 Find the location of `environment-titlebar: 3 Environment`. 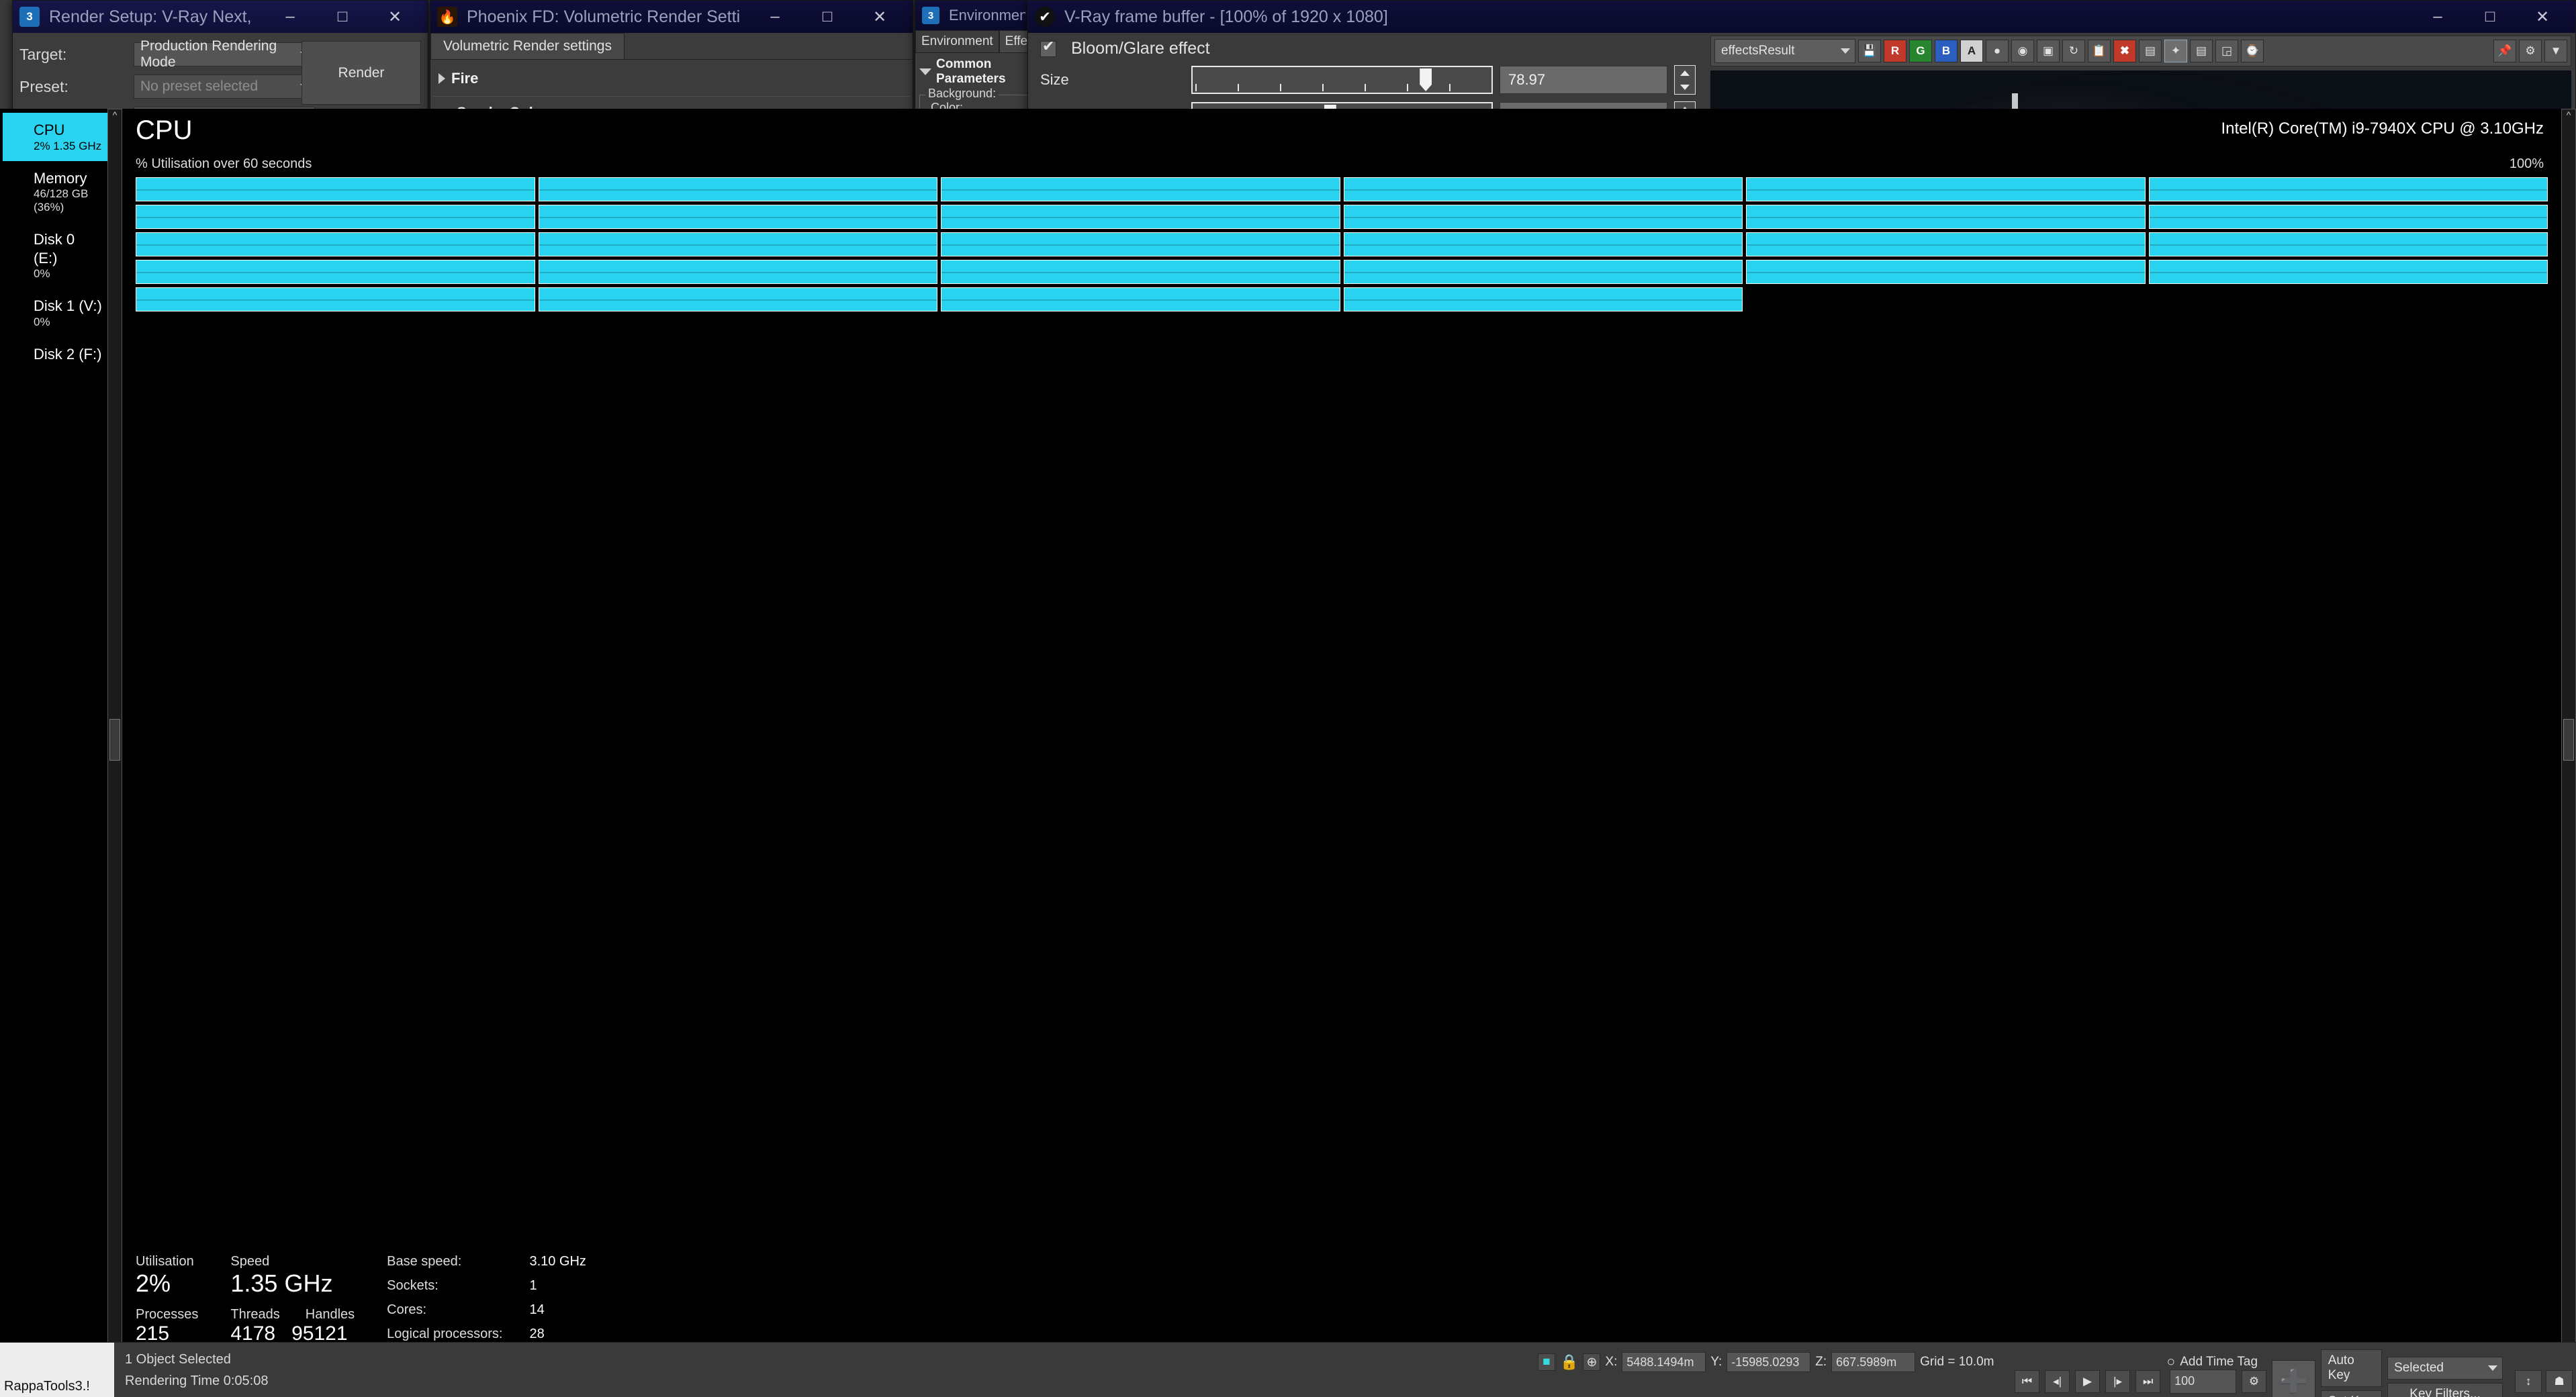

environment-titlebar: 3 Environment is located at coordinates (973, 15).